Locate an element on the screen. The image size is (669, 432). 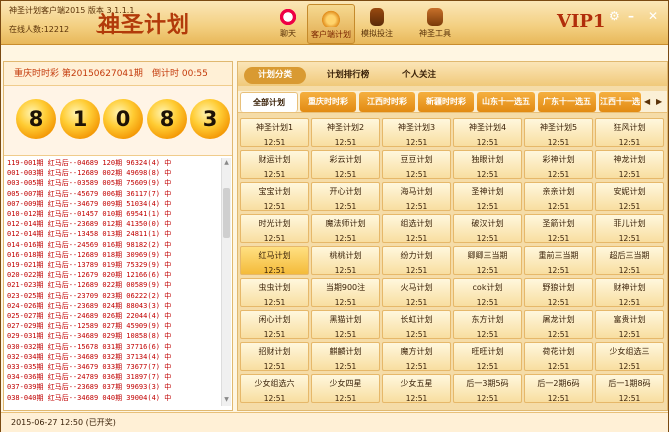
plan-cell: 神龙计划 12:51 is located at coordinates (629, 164).